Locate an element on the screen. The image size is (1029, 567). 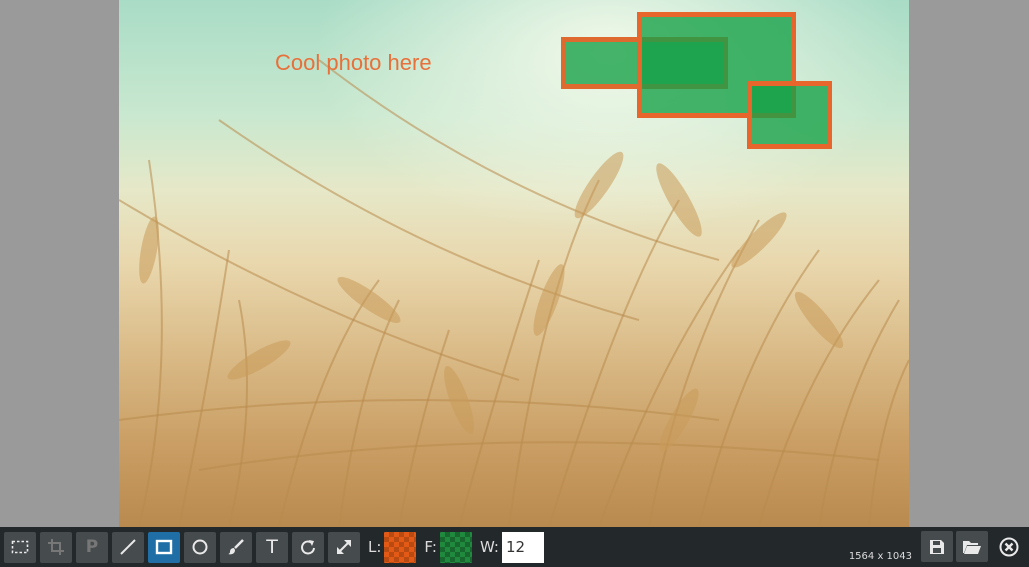
crop-tool-button is located at coordinates (56, 547).